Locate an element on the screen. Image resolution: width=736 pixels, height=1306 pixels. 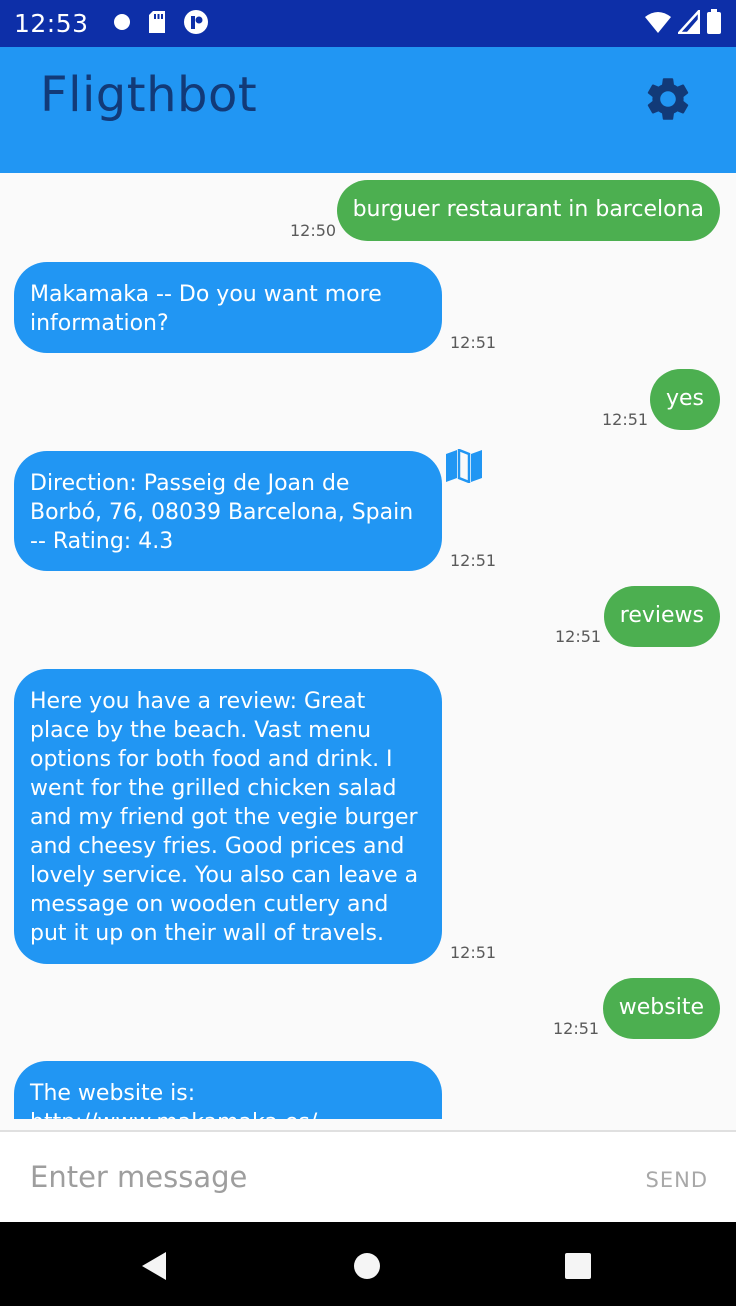
message-input is located at coordinates (320, 1177).